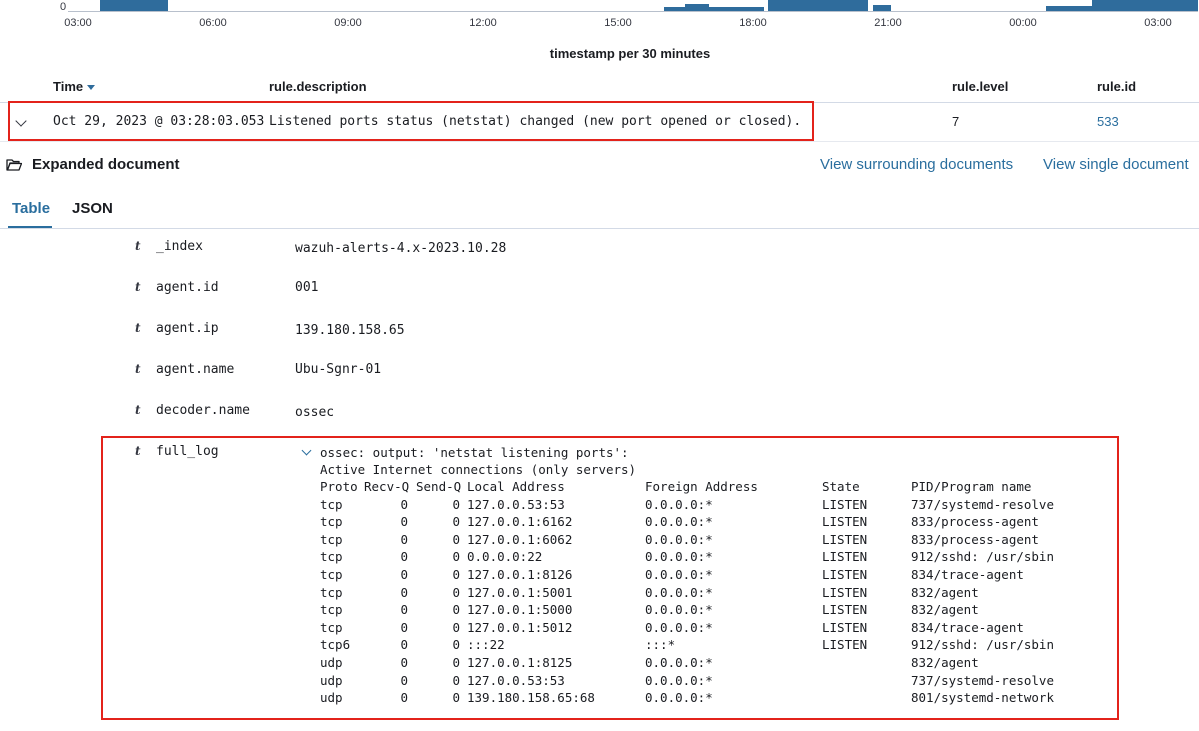 This screenshot has width=1199, height=731. I want to click on view-surrounding-documents-link: View surrounding documents, so click(916, 164).